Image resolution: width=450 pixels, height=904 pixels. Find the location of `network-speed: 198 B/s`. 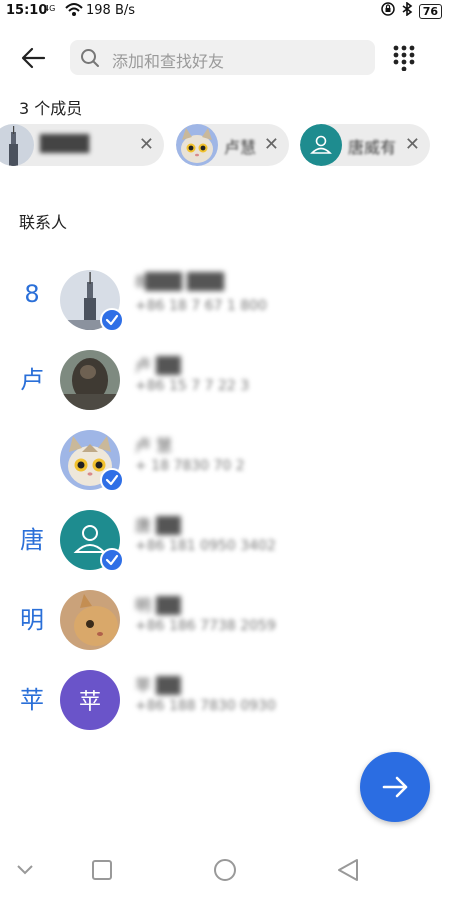

network-speed: 198 B/s is located at coordinates (111, 10).